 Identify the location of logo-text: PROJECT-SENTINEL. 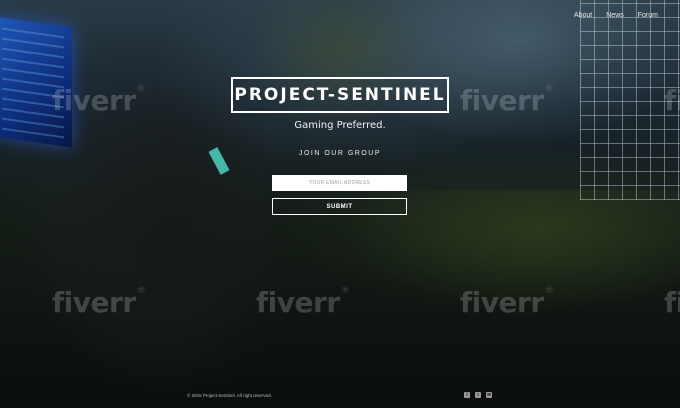
(340, 95).